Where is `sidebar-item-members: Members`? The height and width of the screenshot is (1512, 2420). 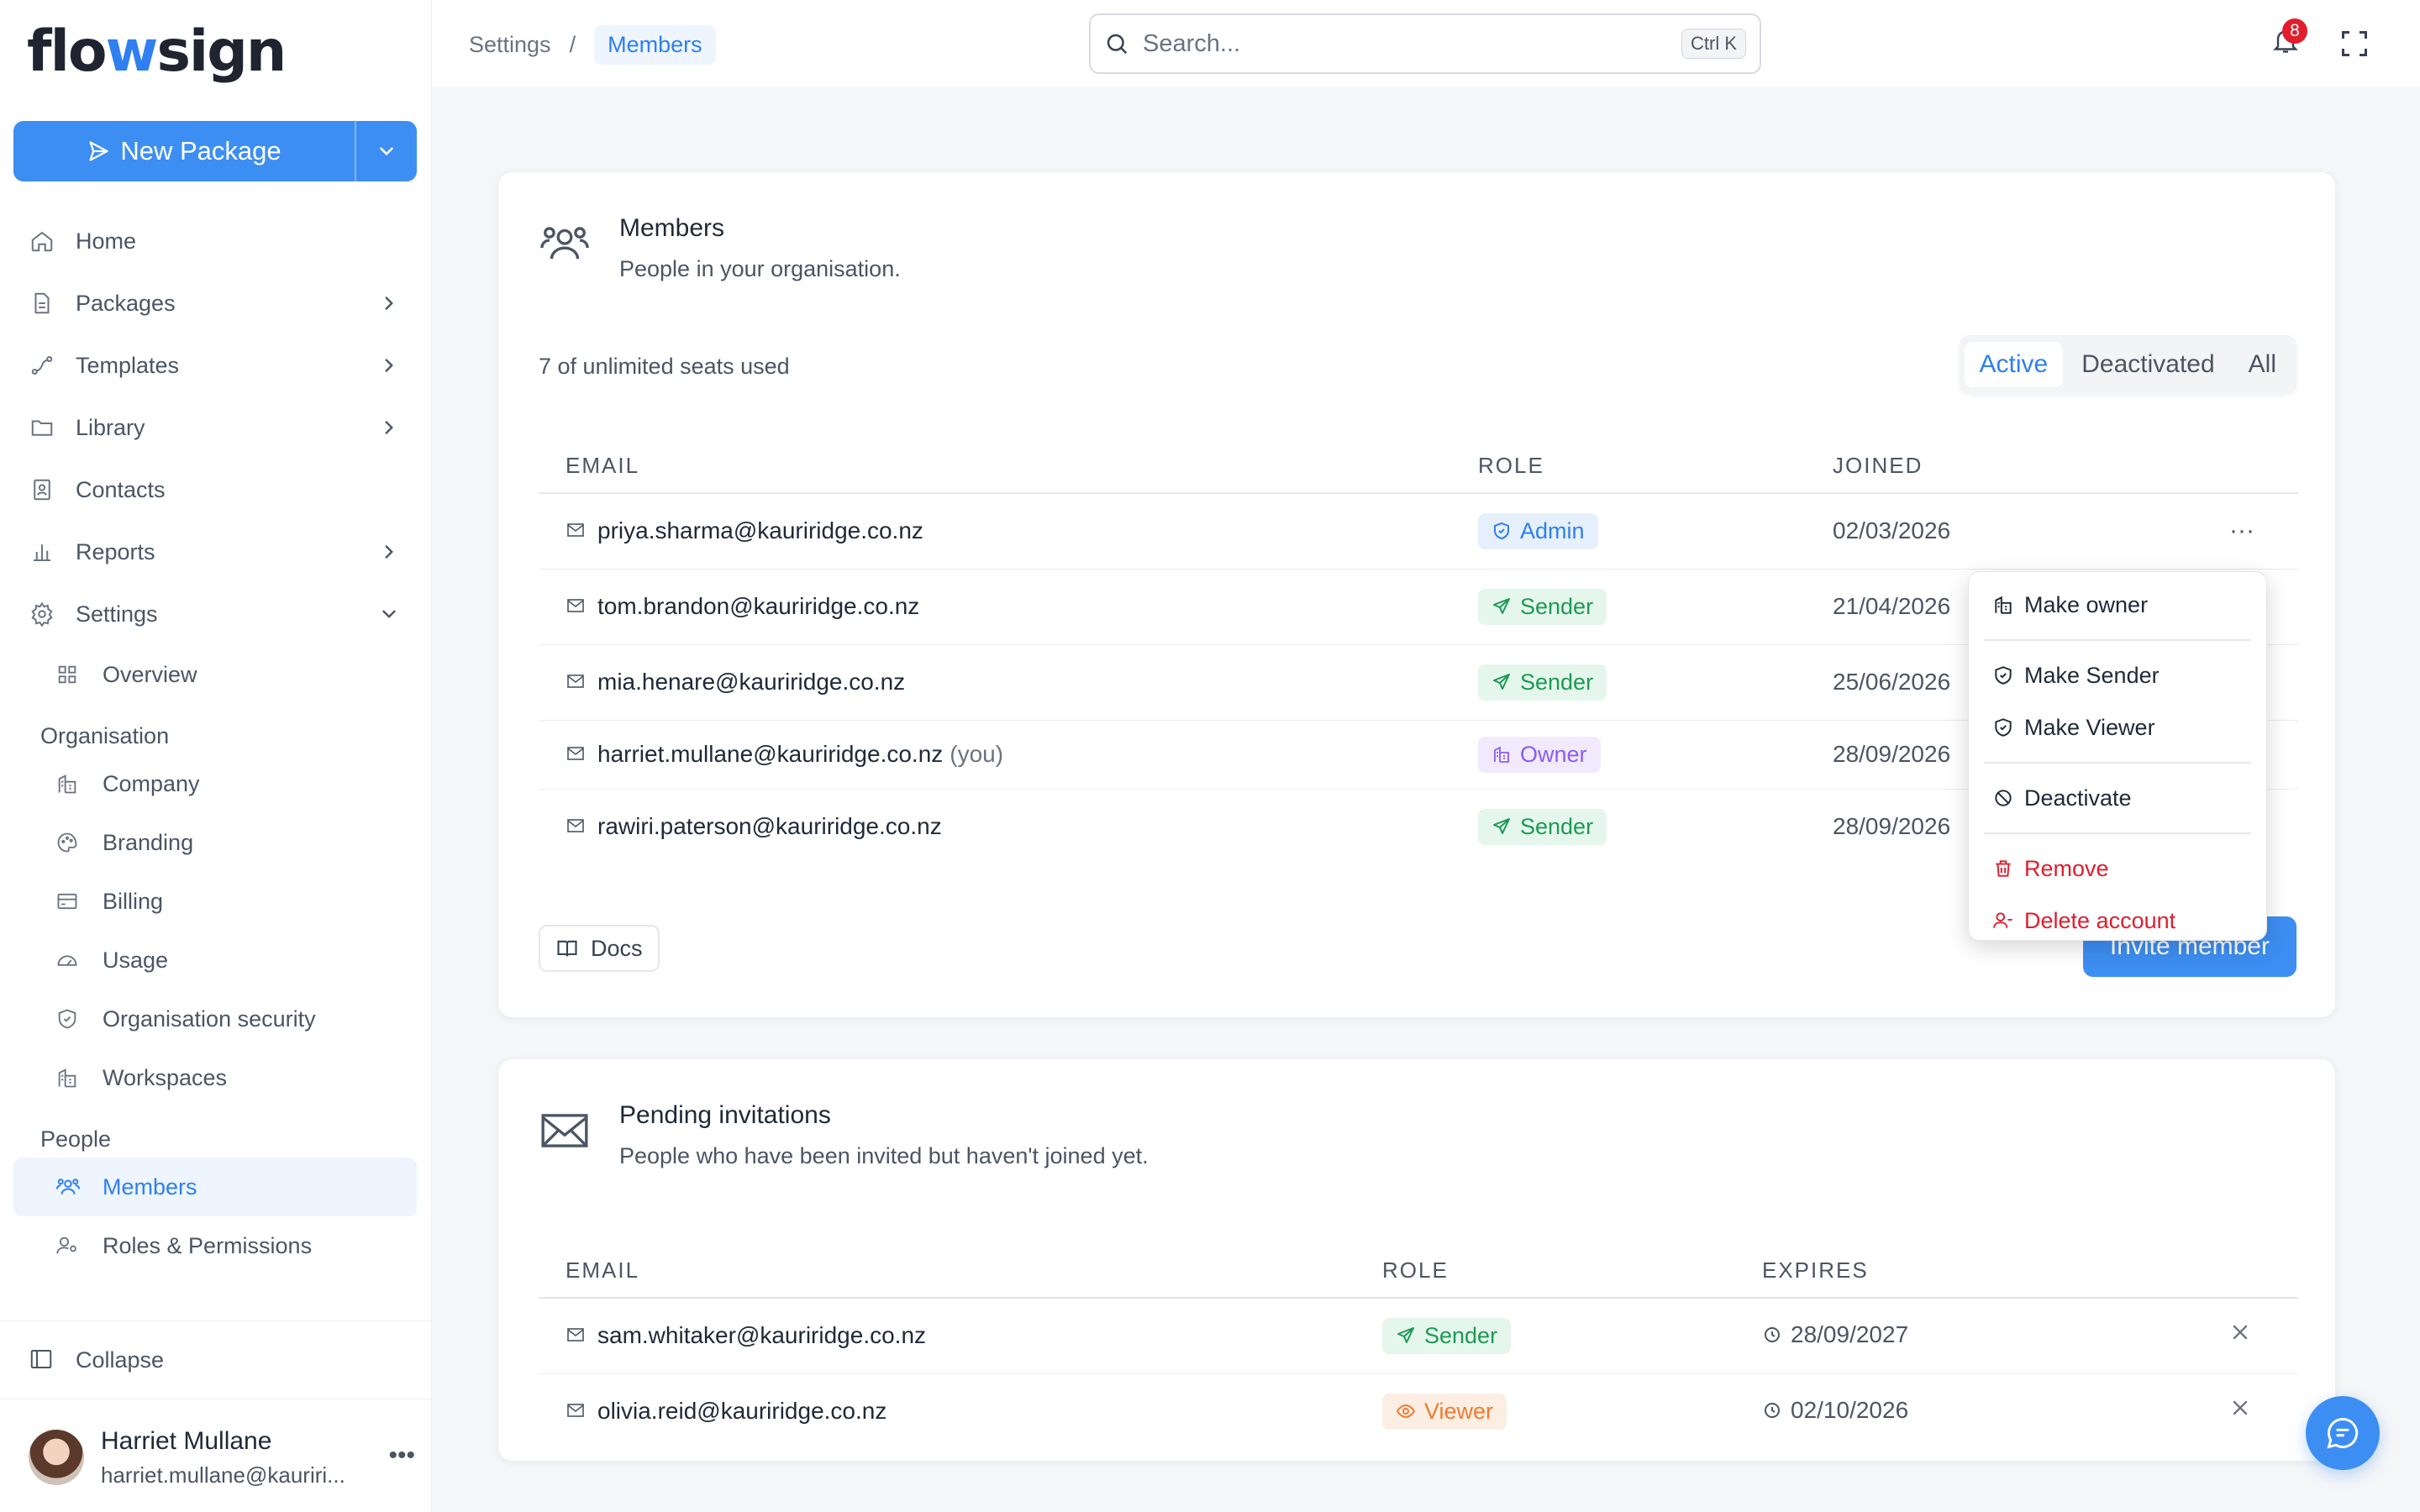
sidebar-item-members: Members is located at coordinates (215, 1187).